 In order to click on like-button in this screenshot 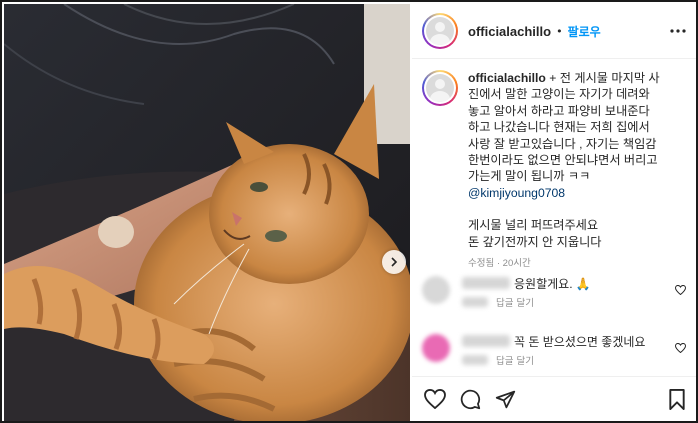, I will do `click(435, 399)`.